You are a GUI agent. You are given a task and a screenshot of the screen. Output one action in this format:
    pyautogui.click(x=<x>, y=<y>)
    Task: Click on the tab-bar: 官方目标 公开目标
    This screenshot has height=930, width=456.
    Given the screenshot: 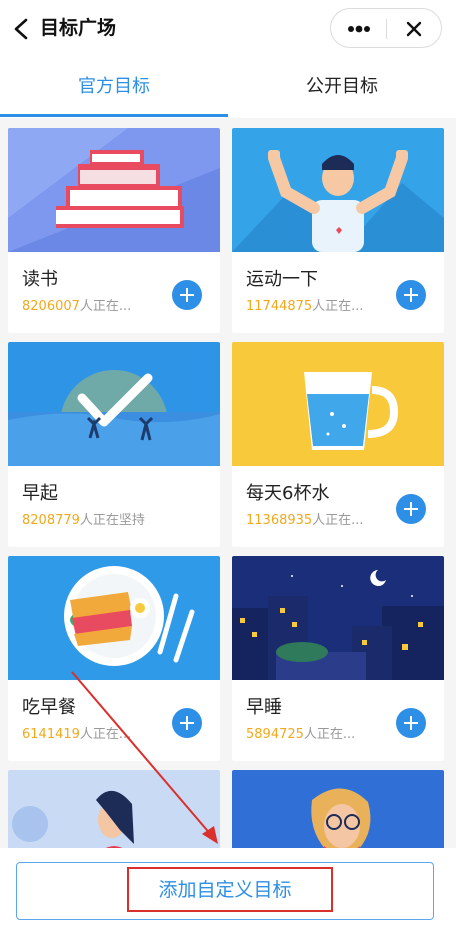 What is the action you would take?
    pyautogui.click(x=228, y=88)
    